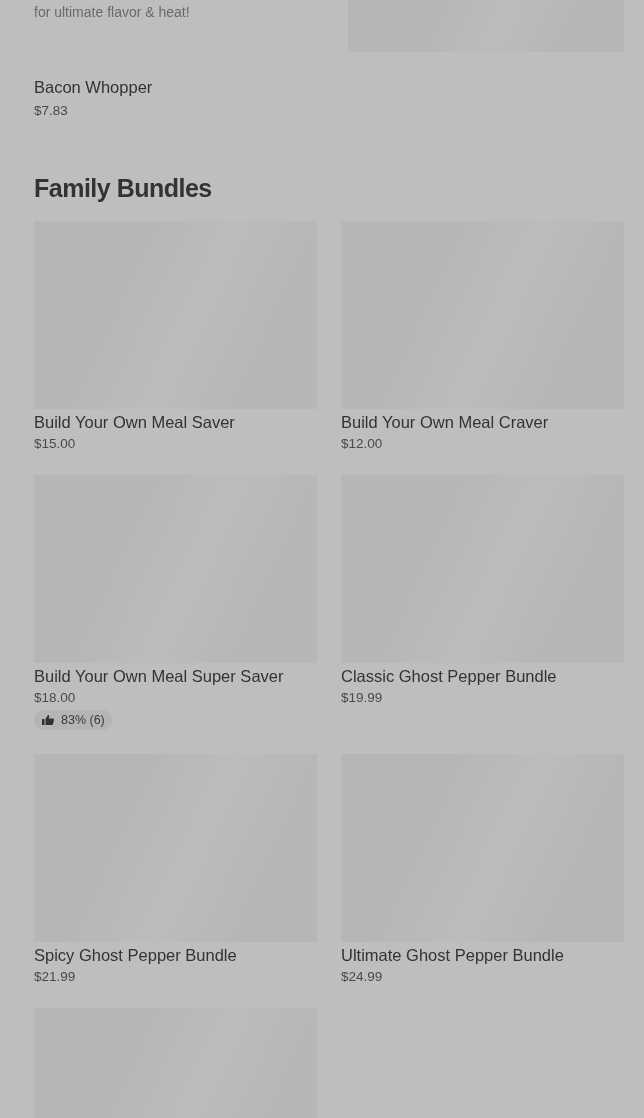 Image resolution: width=644 pixels, height=1118 pixels. I want to click on item-name: Bacon Whopper, so click(329, 87).